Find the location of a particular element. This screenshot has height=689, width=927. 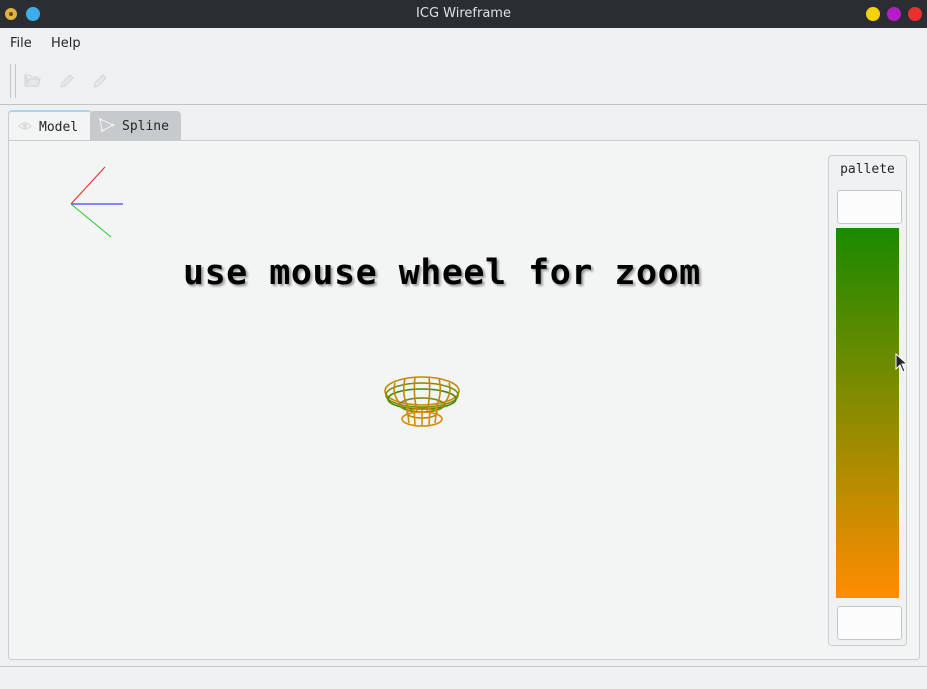

y-axis-line is located at coordinates (88, 185).